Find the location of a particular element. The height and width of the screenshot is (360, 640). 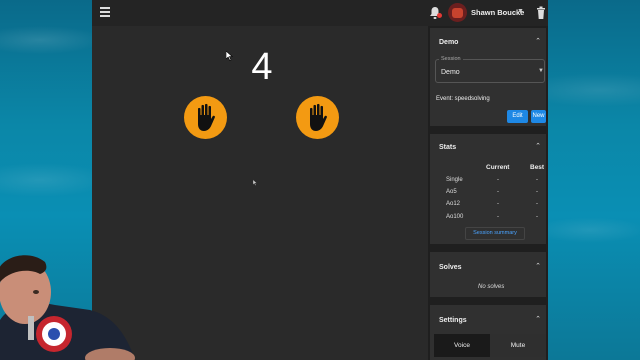

session-summary-button: Session summary is located at coordinates (495, 233).